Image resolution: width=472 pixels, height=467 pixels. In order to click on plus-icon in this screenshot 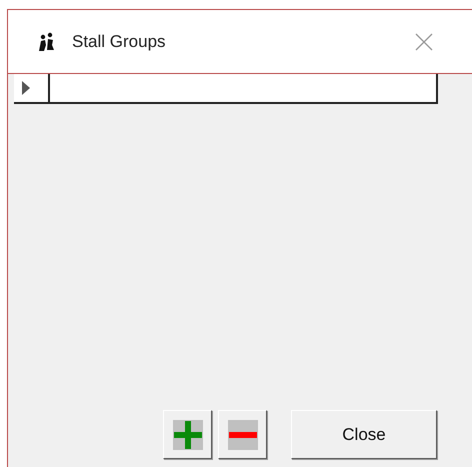, I will do `click(187, 435)`.